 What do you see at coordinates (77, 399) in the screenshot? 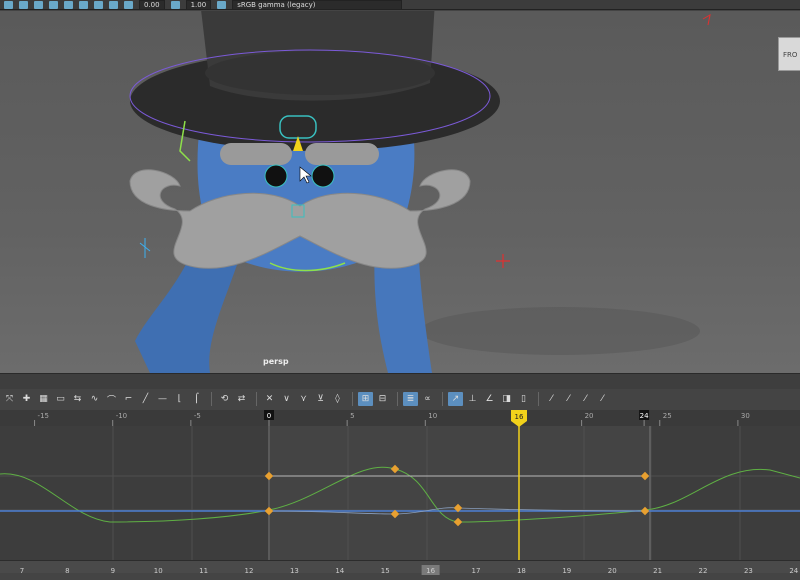
I see `retime-icon: ⇆` at bounding box center [77, 399].